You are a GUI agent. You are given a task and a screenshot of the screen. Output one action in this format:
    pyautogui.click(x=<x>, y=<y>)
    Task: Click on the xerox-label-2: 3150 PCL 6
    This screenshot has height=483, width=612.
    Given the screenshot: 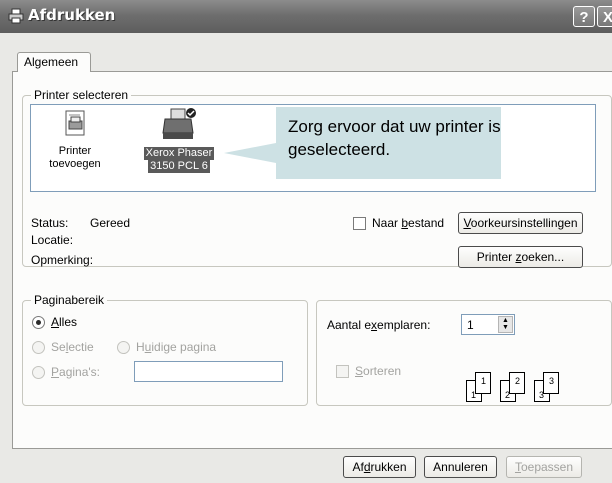 What is the action you would take?
    pyautogui.click(x=179, y=166)
    